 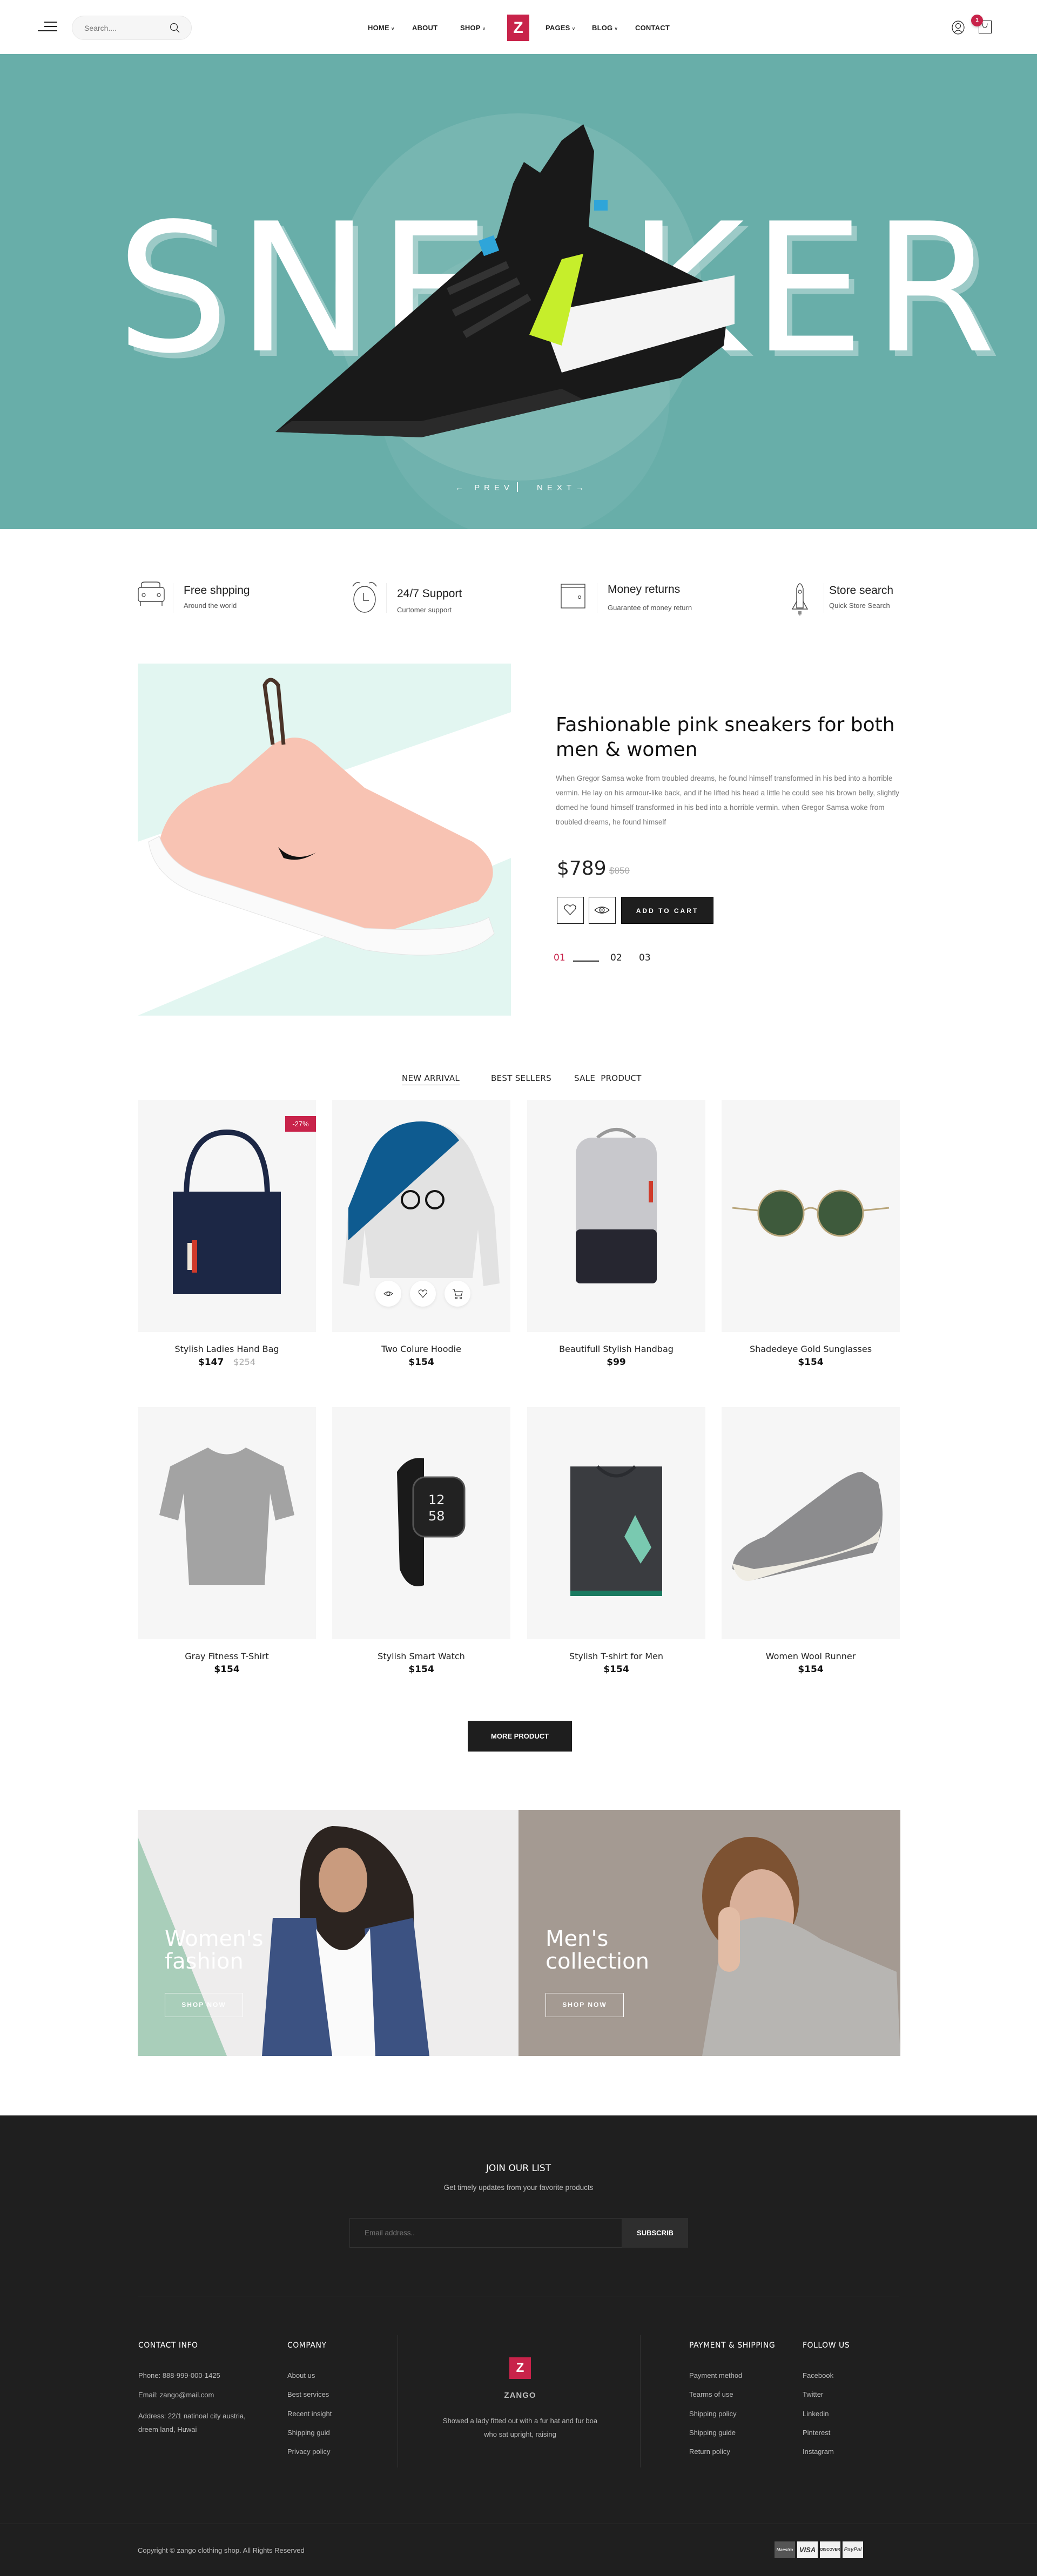 What do you see at coordinates (598, 1962) in the screenshot?
I see `banner-title-line: collection` at bounding box center [598, 1962].